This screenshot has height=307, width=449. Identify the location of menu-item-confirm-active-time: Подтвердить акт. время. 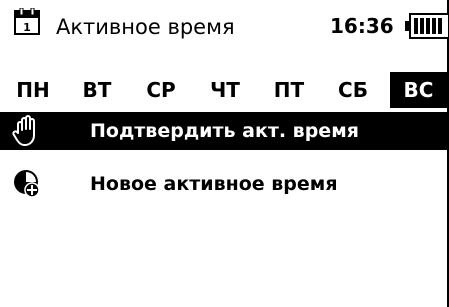
(223, 131).